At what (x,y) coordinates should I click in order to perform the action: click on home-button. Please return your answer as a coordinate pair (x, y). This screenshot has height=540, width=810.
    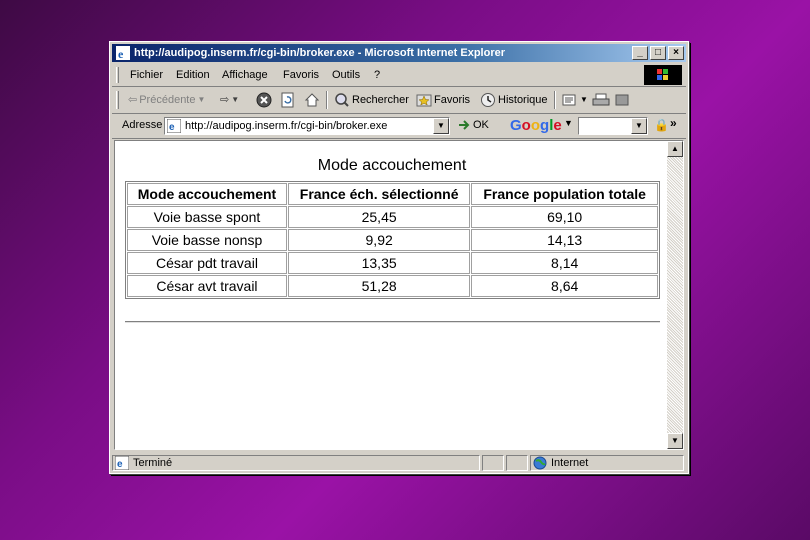
    Looking at the image, I should click on (312, 100).